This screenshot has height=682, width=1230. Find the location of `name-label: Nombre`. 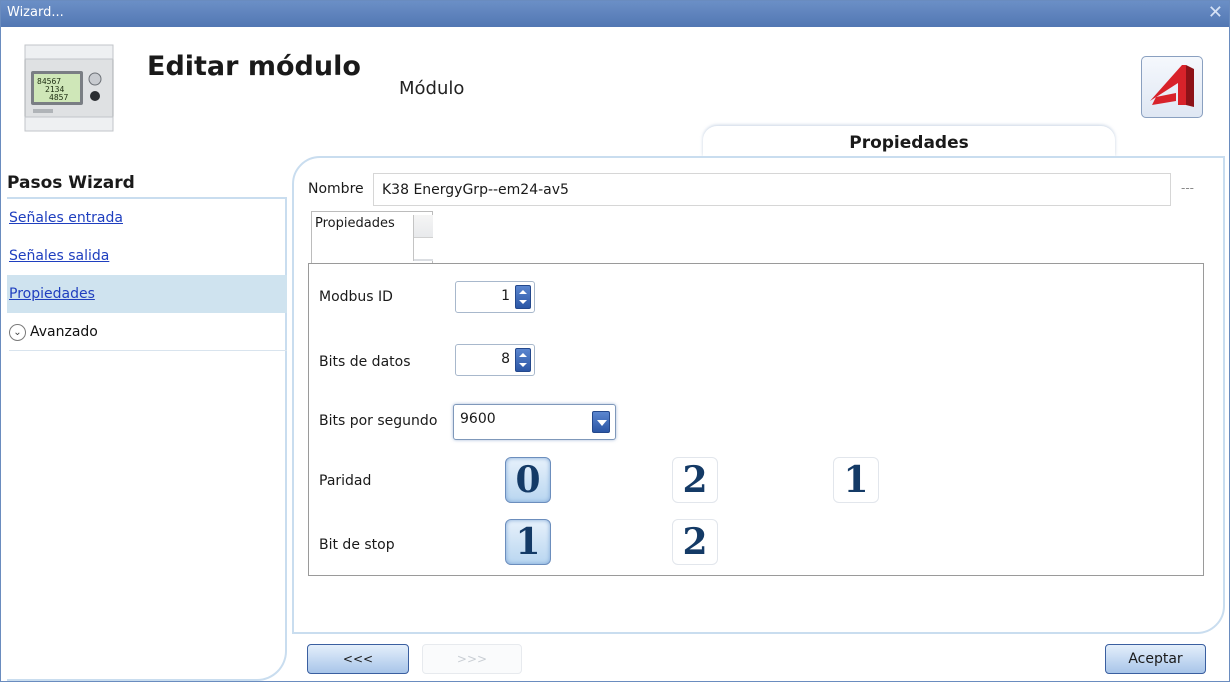

name-label: Nombre is located at coordinates (336, 189).